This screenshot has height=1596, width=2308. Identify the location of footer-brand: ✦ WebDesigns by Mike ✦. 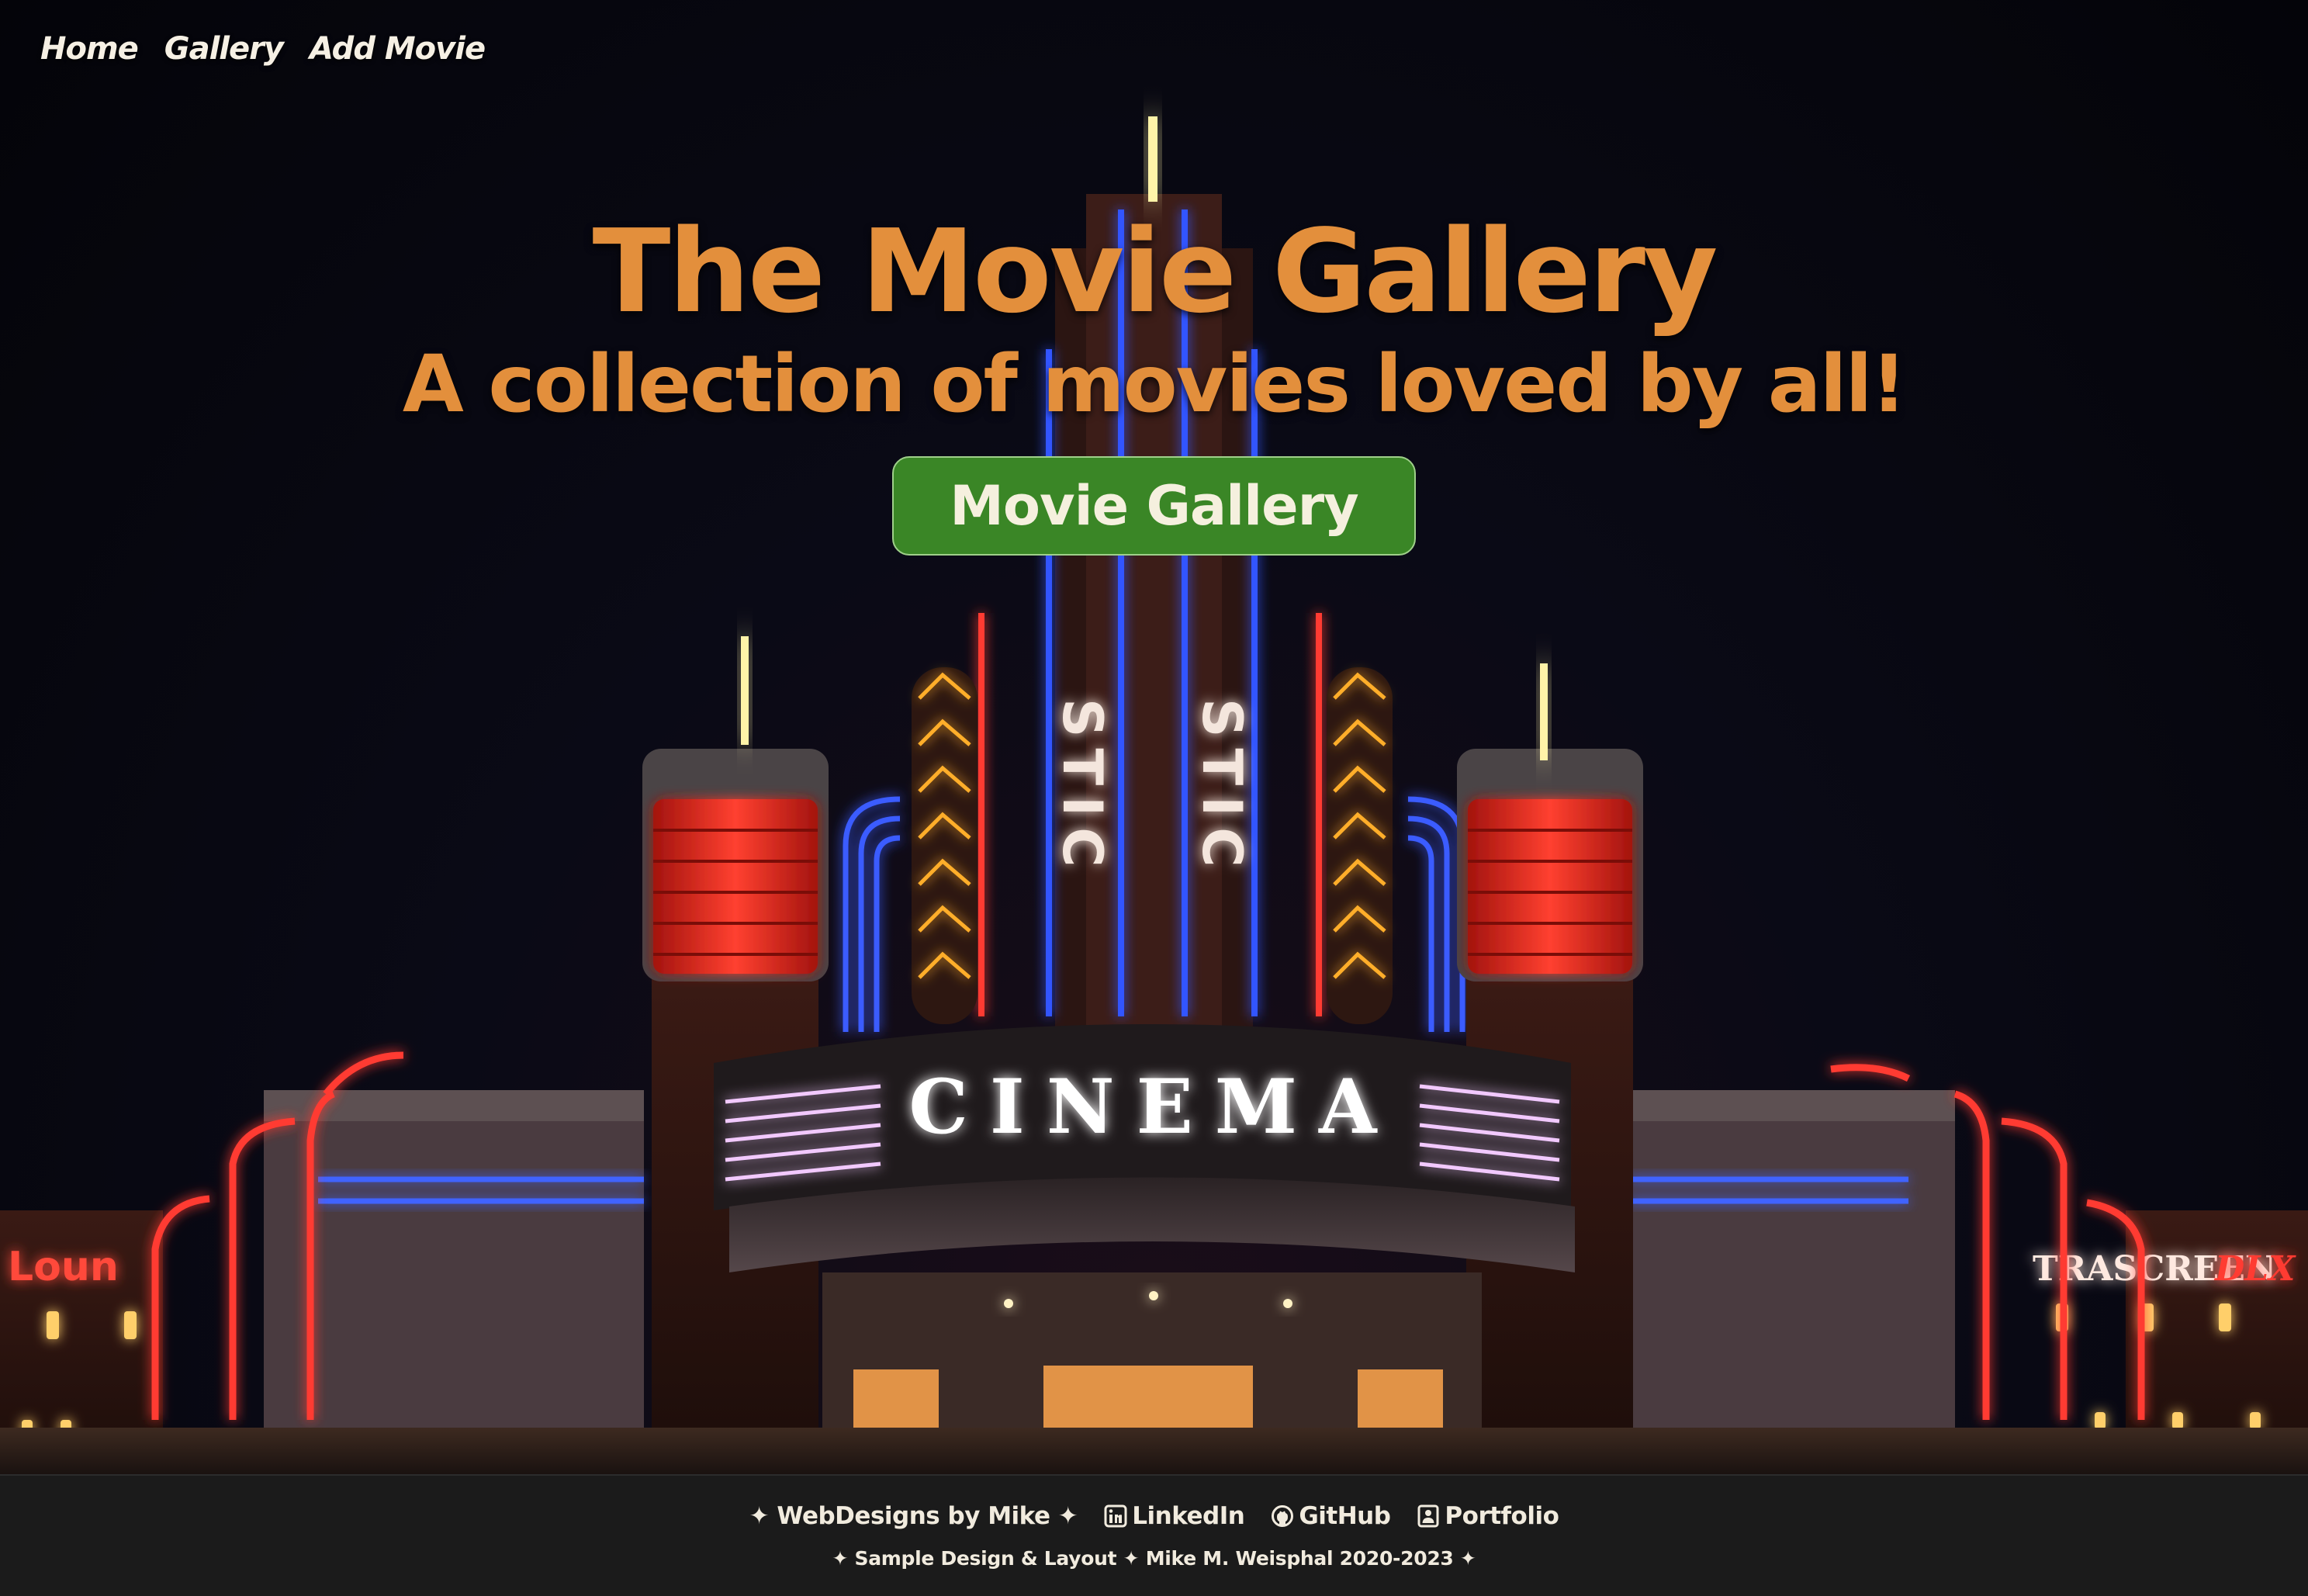
(913, 1516).